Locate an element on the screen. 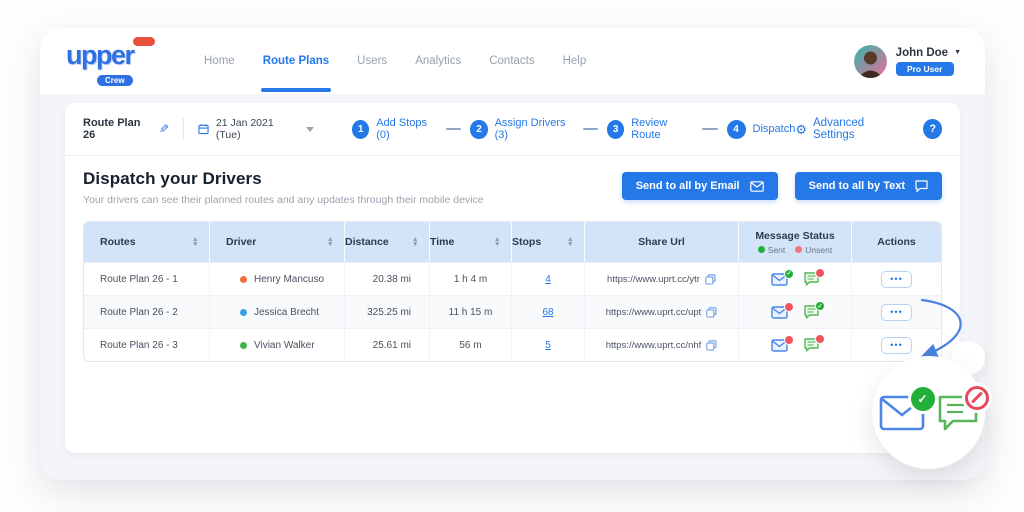 The width and height of the screenshot is (1024, 512). route-cell: Route Plan 26 - 1 is located at coordinates (139, 279).